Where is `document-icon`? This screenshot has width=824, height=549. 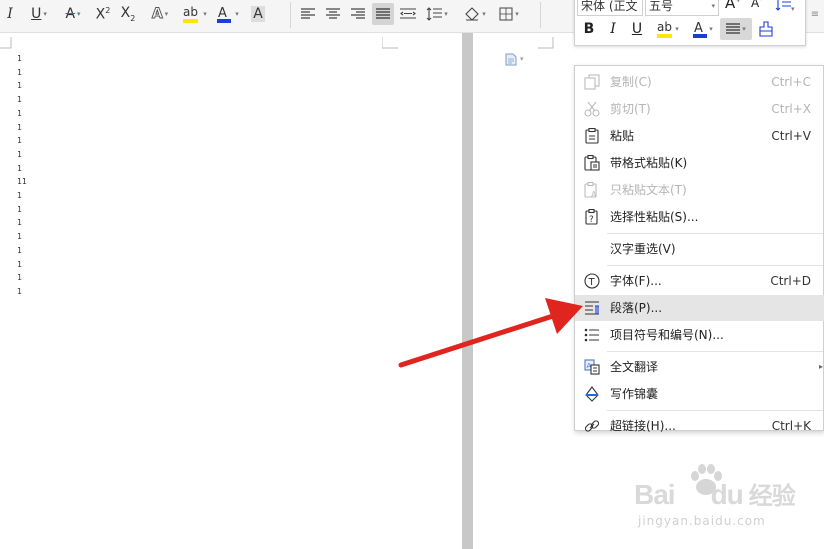
document-icon is located at coordinates (511, 59).